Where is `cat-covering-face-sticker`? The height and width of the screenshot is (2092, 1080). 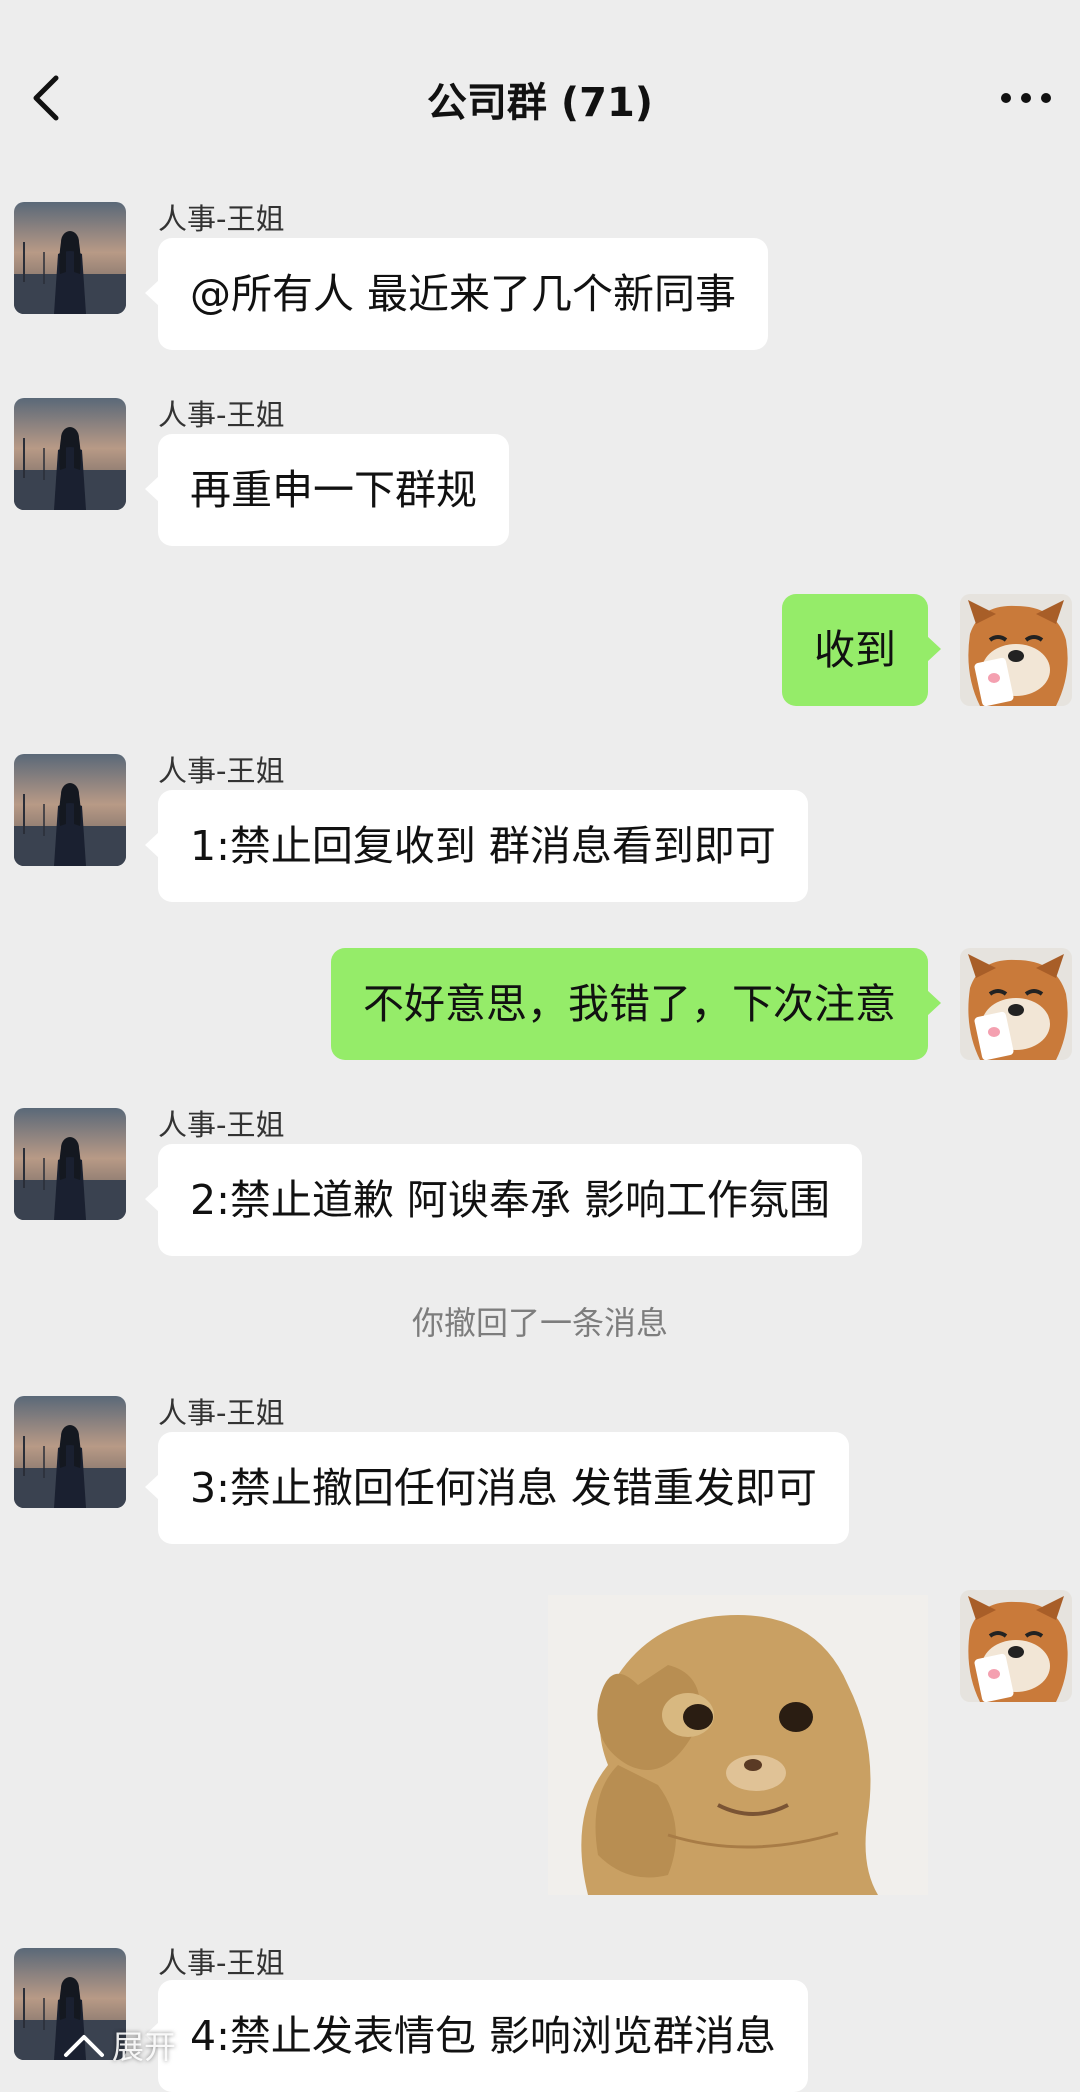 cat-covering-face-sticker is located at coordinates (738, 1745).